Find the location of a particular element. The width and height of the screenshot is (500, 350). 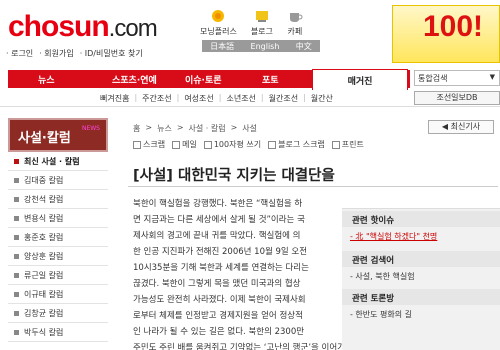

related-keywords-heading: 관련 검색어 is located at coordinates (421, 259).